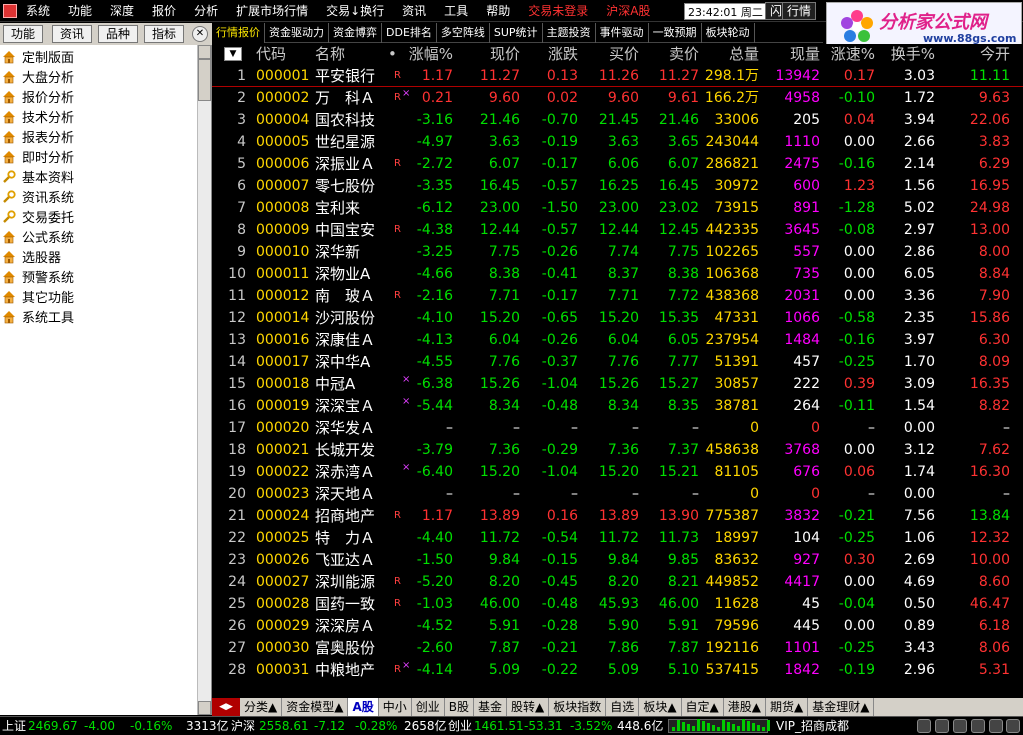 This screenshot has height=735, width=1023. I want to click on column-header: 现量, so click(792, 54).